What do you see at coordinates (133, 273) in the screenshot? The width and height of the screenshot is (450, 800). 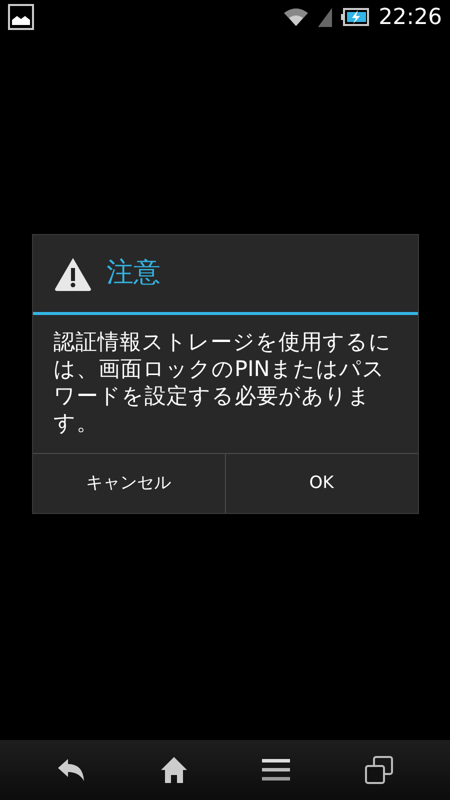 I see `dialog-title: 注意` at bounding box center [133, 273].